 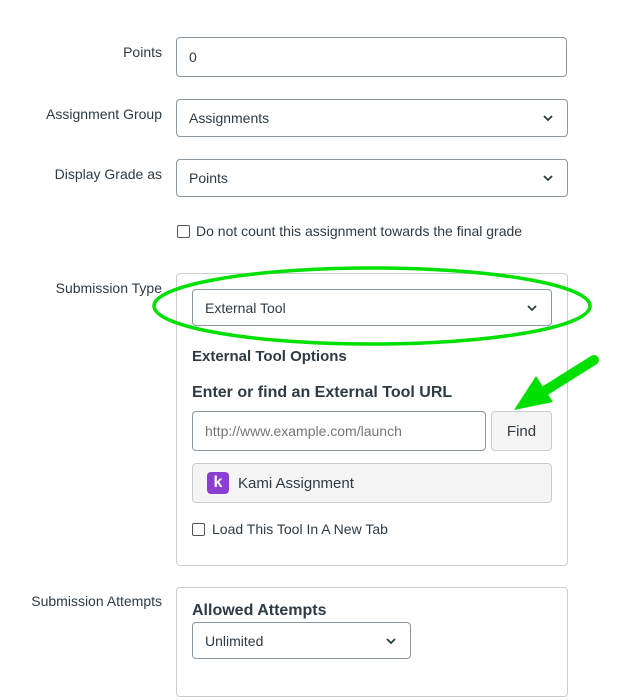 I want to click on allowed-attempts-heading: Allowed Attempts, so click(x=259, y=610).